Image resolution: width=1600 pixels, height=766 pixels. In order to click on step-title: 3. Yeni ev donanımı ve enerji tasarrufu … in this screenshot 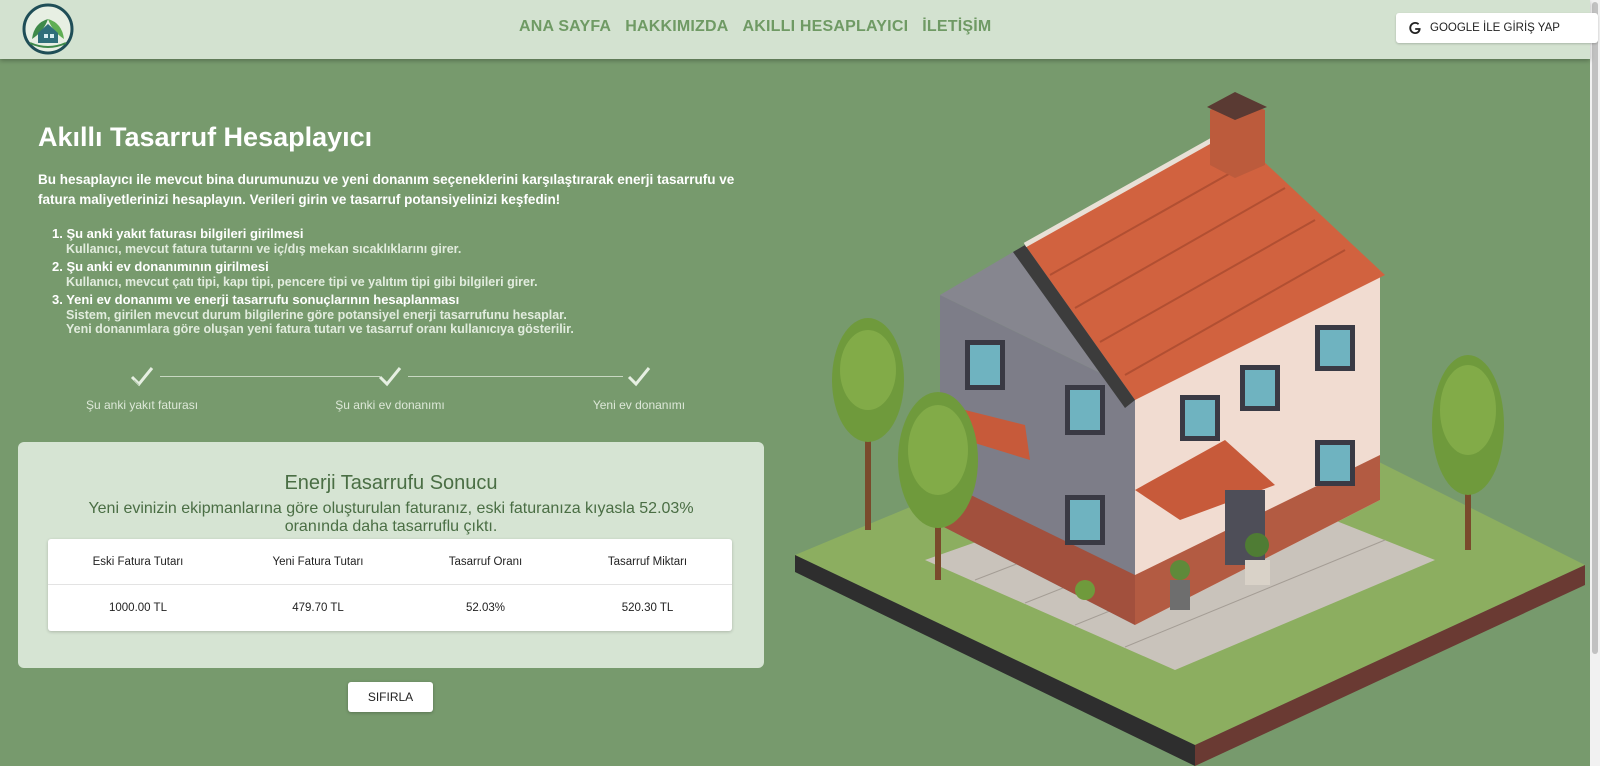, I will do `click(256, 299)`.